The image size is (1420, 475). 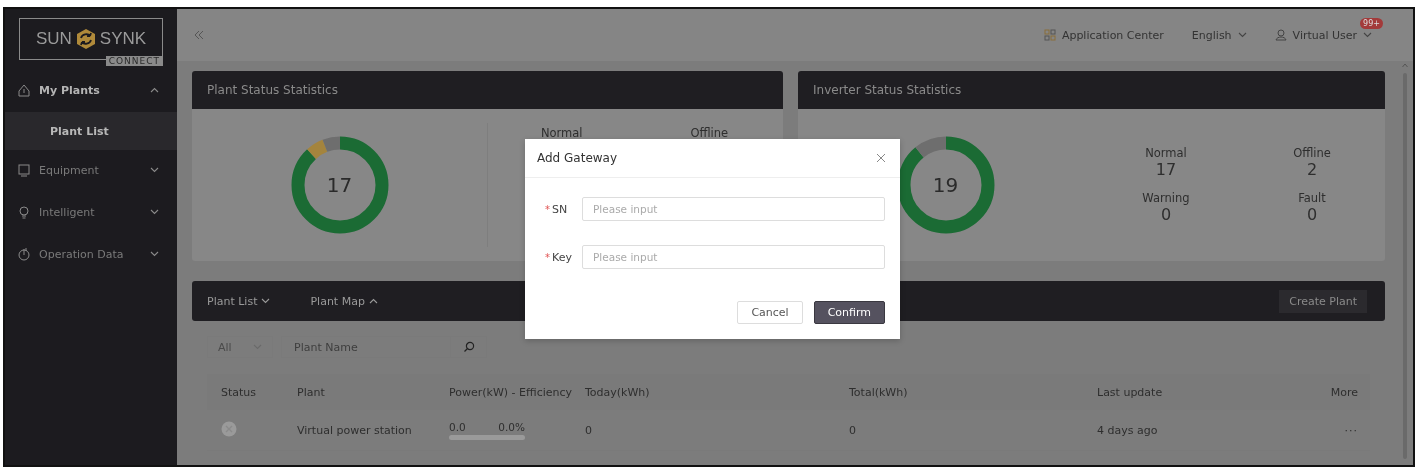 I want to click on power-value: 0.0, so click(x=457, y=426).